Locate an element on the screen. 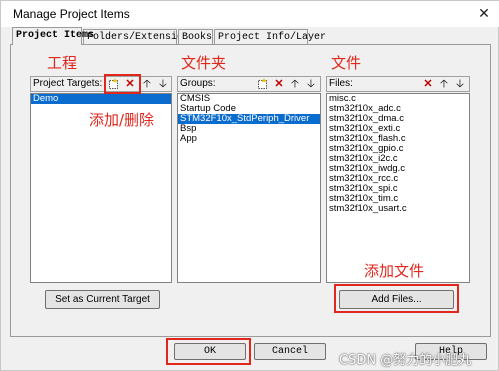  annotation-add-delete: 添加/删除 is located at coordinates (122, 120).